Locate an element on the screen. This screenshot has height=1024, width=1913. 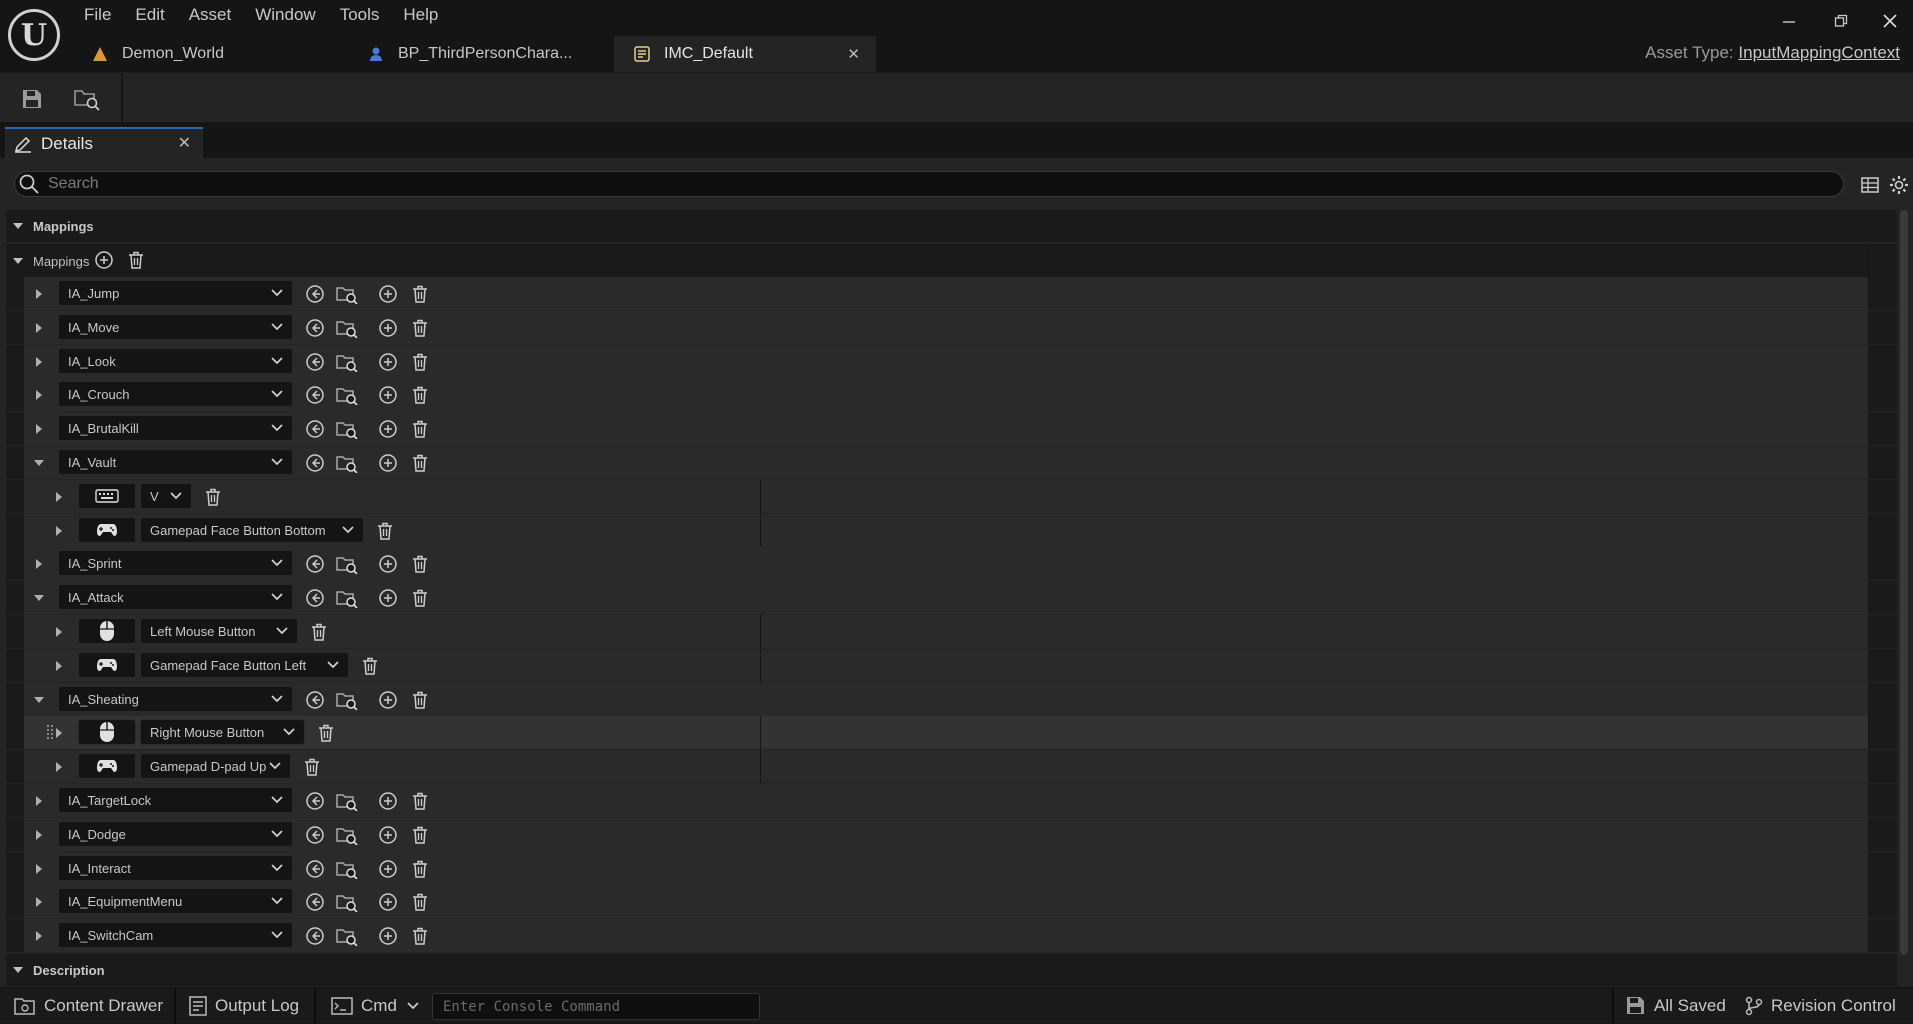
all-saved-button: All Saved is located at coordinates (1676, 1006).